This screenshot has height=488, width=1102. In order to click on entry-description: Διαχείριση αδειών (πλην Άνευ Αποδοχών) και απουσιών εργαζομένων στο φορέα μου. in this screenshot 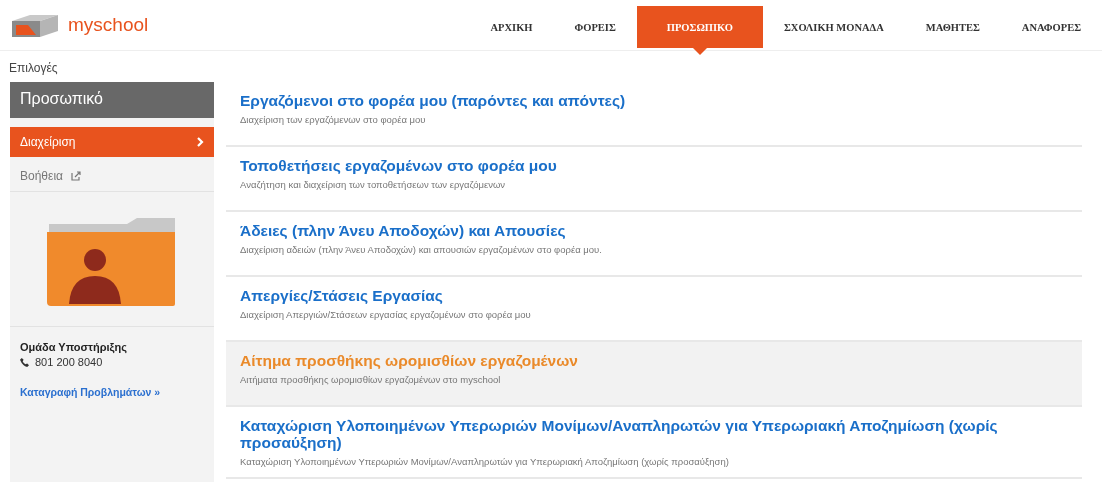, I will do `click(421, 249)`.